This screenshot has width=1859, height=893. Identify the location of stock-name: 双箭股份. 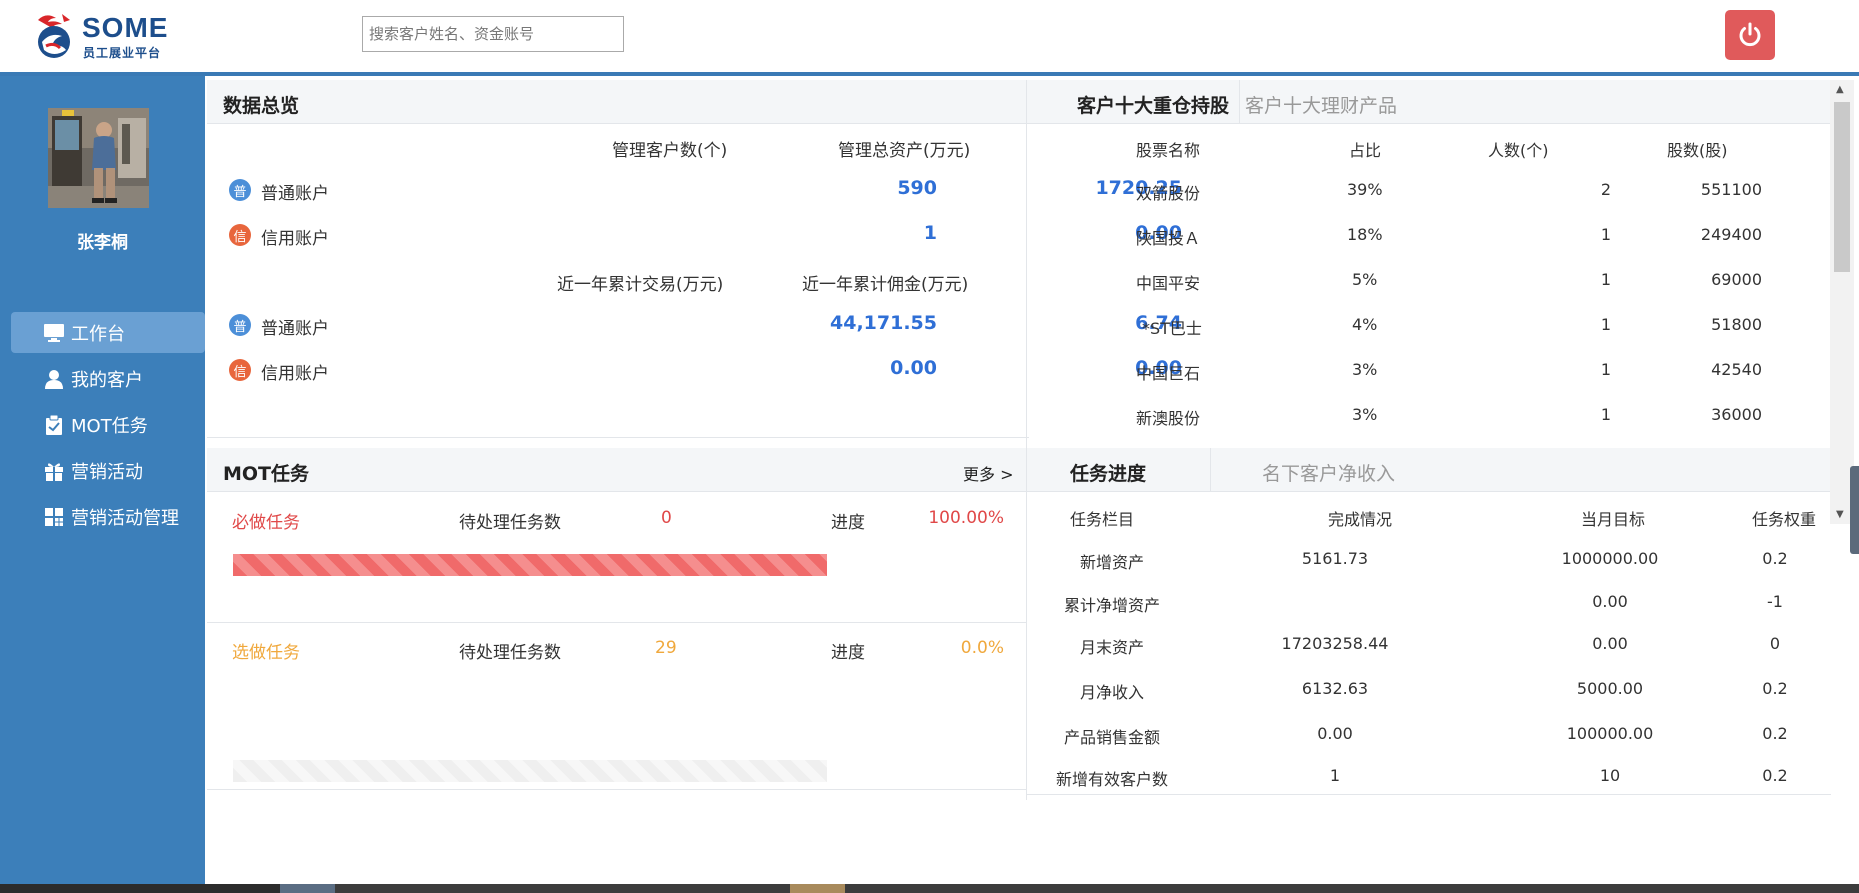
(1168, 193).